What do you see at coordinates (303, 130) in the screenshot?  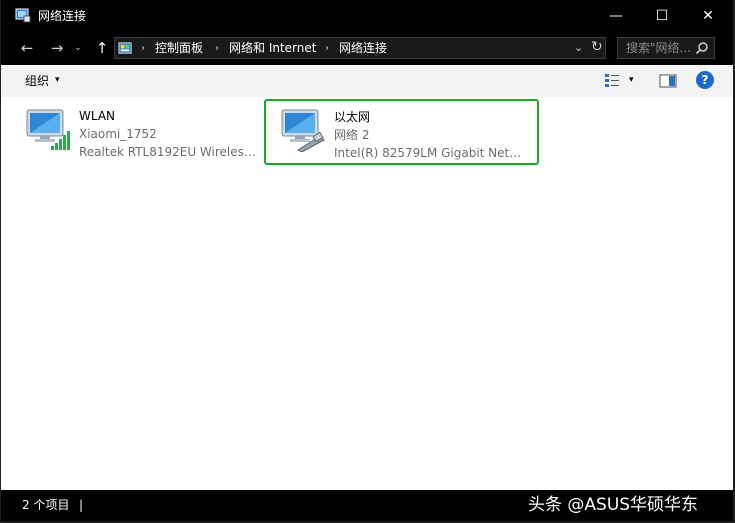 I see `ethernet-network-icon` at bounding box center [303, 130].